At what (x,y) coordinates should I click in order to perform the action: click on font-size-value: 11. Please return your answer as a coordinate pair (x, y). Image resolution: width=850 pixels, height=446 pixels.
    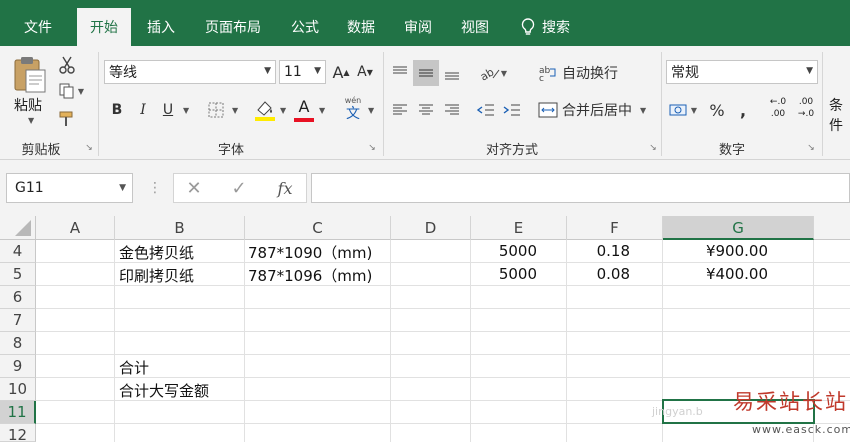
    Looking at the image, I should click on (293, 72).